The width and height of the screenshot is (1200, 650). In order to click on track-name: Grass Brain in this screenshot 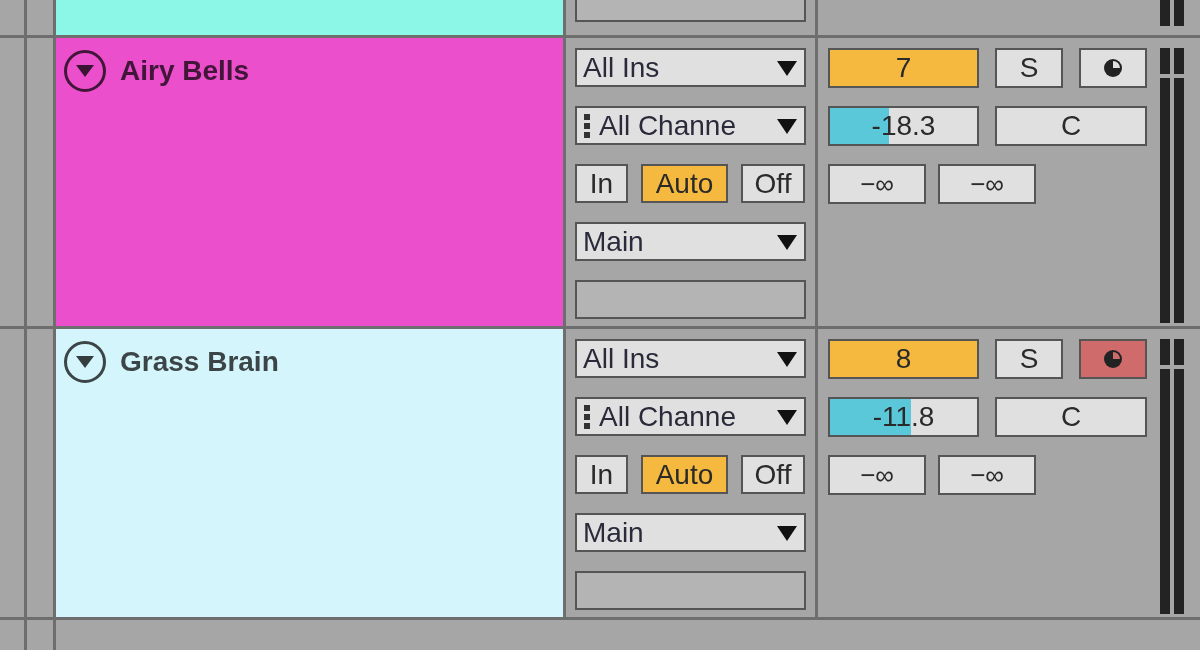, I will do `click(199, 362)`.